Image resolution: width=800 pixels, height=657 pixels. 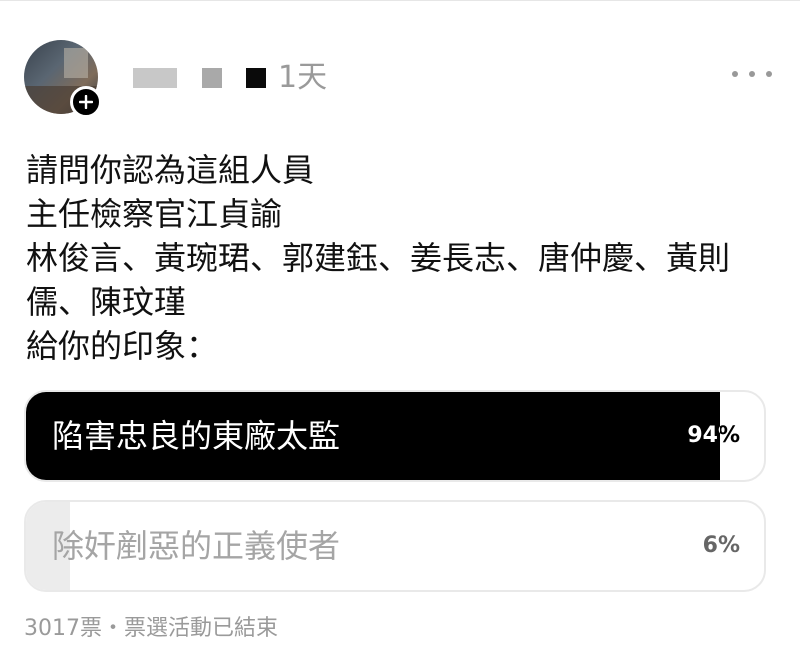 I want to click on poll-option: 陷害忠良的東廠太監 94%, so click(x=395, y=436).